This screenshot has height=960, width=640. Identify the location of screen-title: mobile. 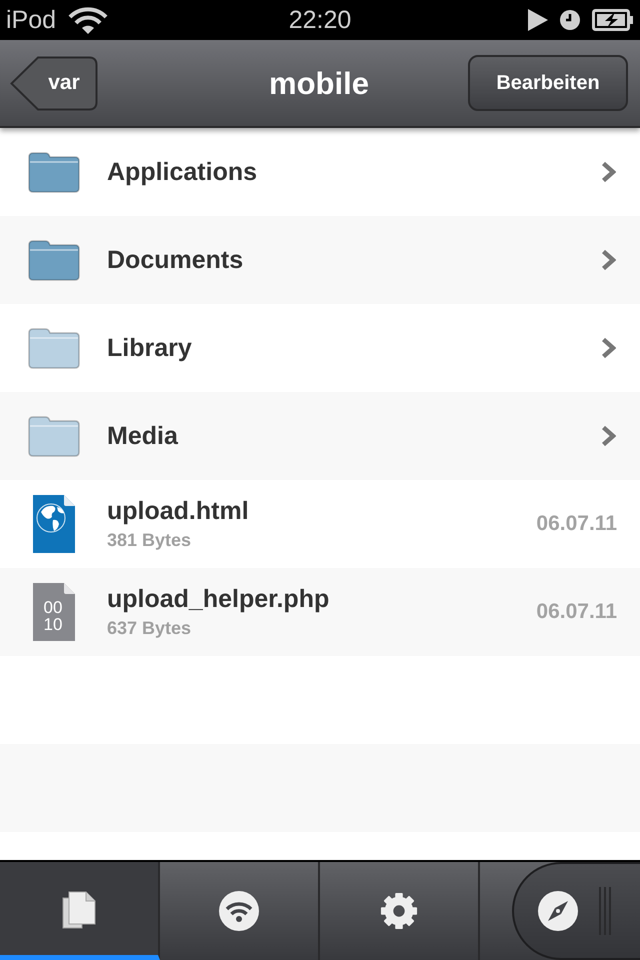
(319, 83).